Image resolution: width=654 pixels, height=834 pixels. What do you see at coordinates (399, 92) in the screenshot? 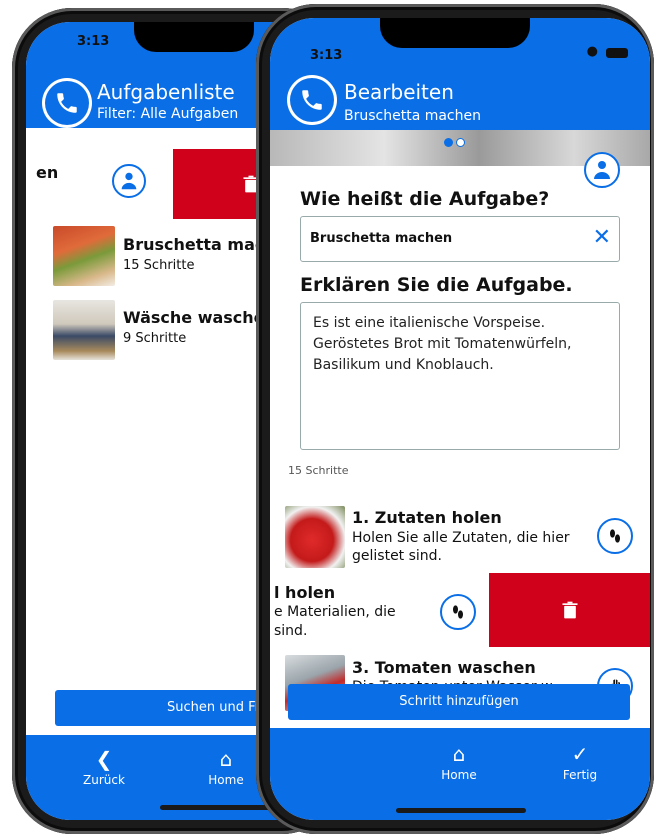
I see `header-title: Bearbeiten` at bounding box center [399, 92].